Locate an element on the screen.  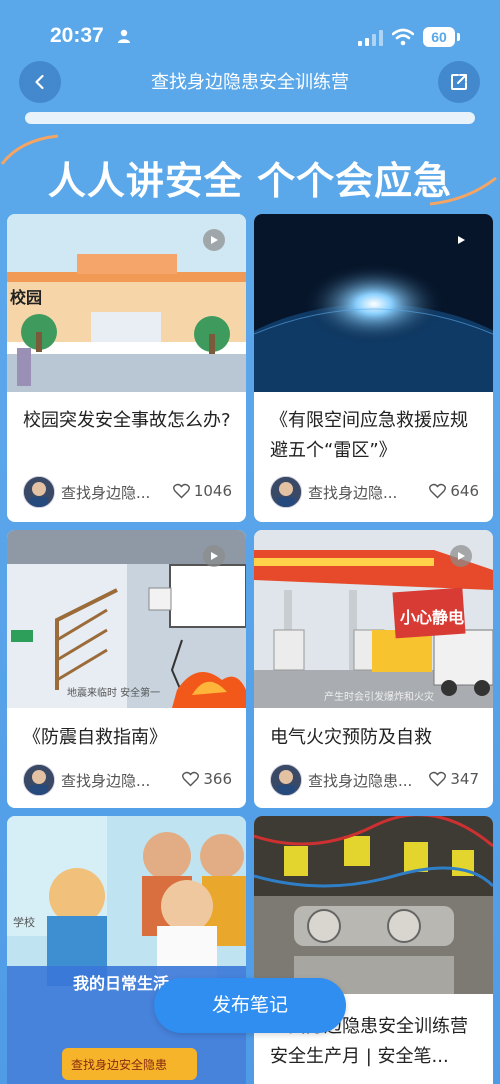
publish-note-button: 发布笔记 is located at coordinates (250, 1005).